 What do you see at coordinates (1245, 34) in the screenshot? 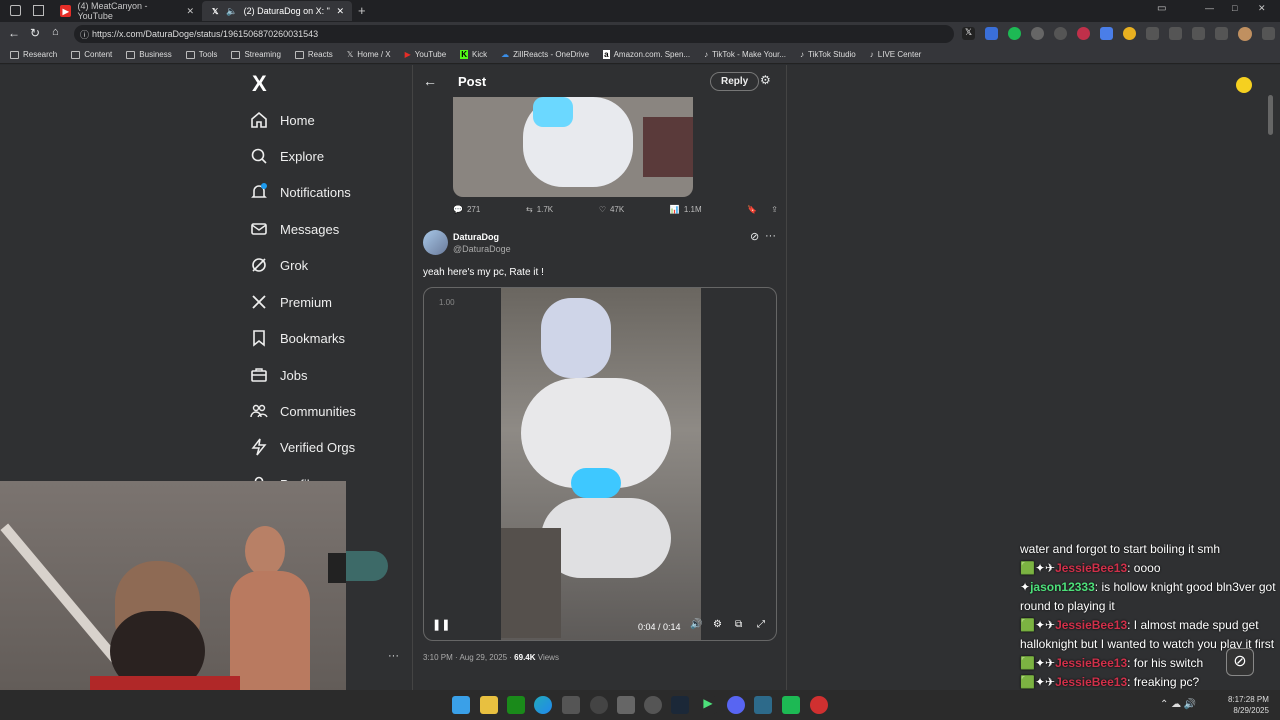
I see `profile-avatar` at bounding box center [1245, 34].